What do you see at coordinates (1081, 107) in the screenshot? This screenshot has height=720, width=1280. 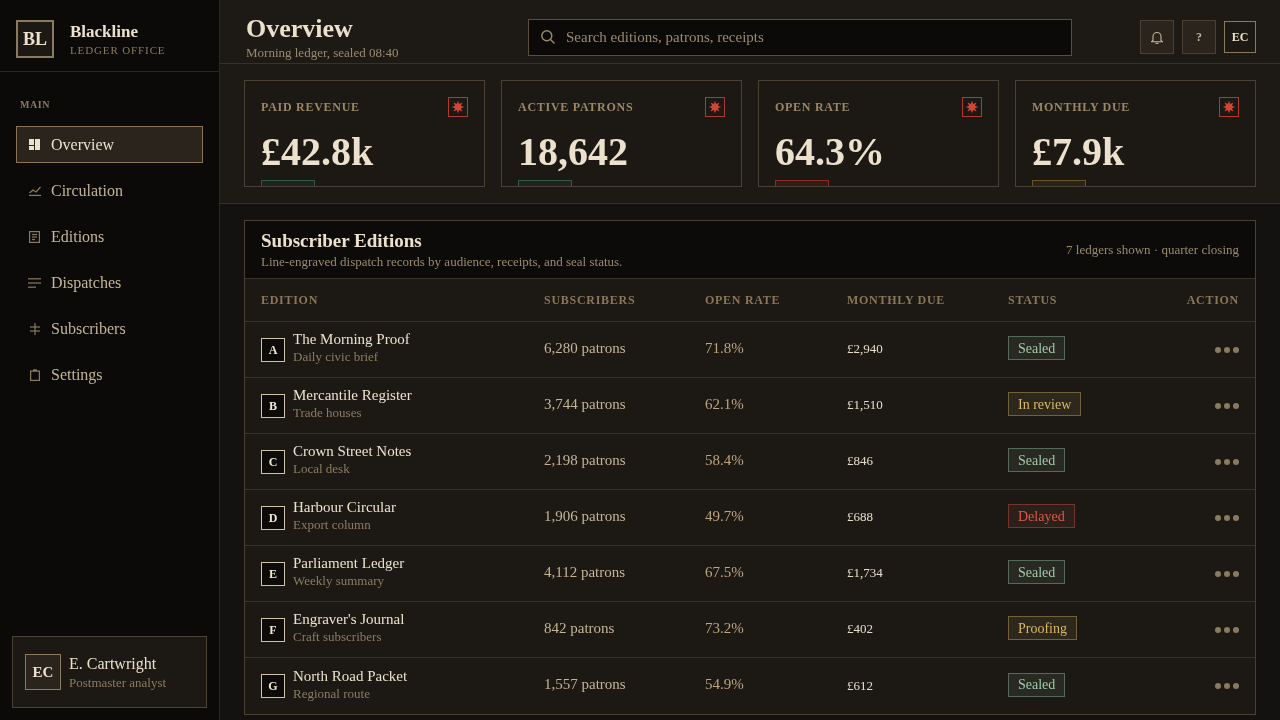 I see `stat-label: MONTHLY DUE` at bounding box center [1081, 107].